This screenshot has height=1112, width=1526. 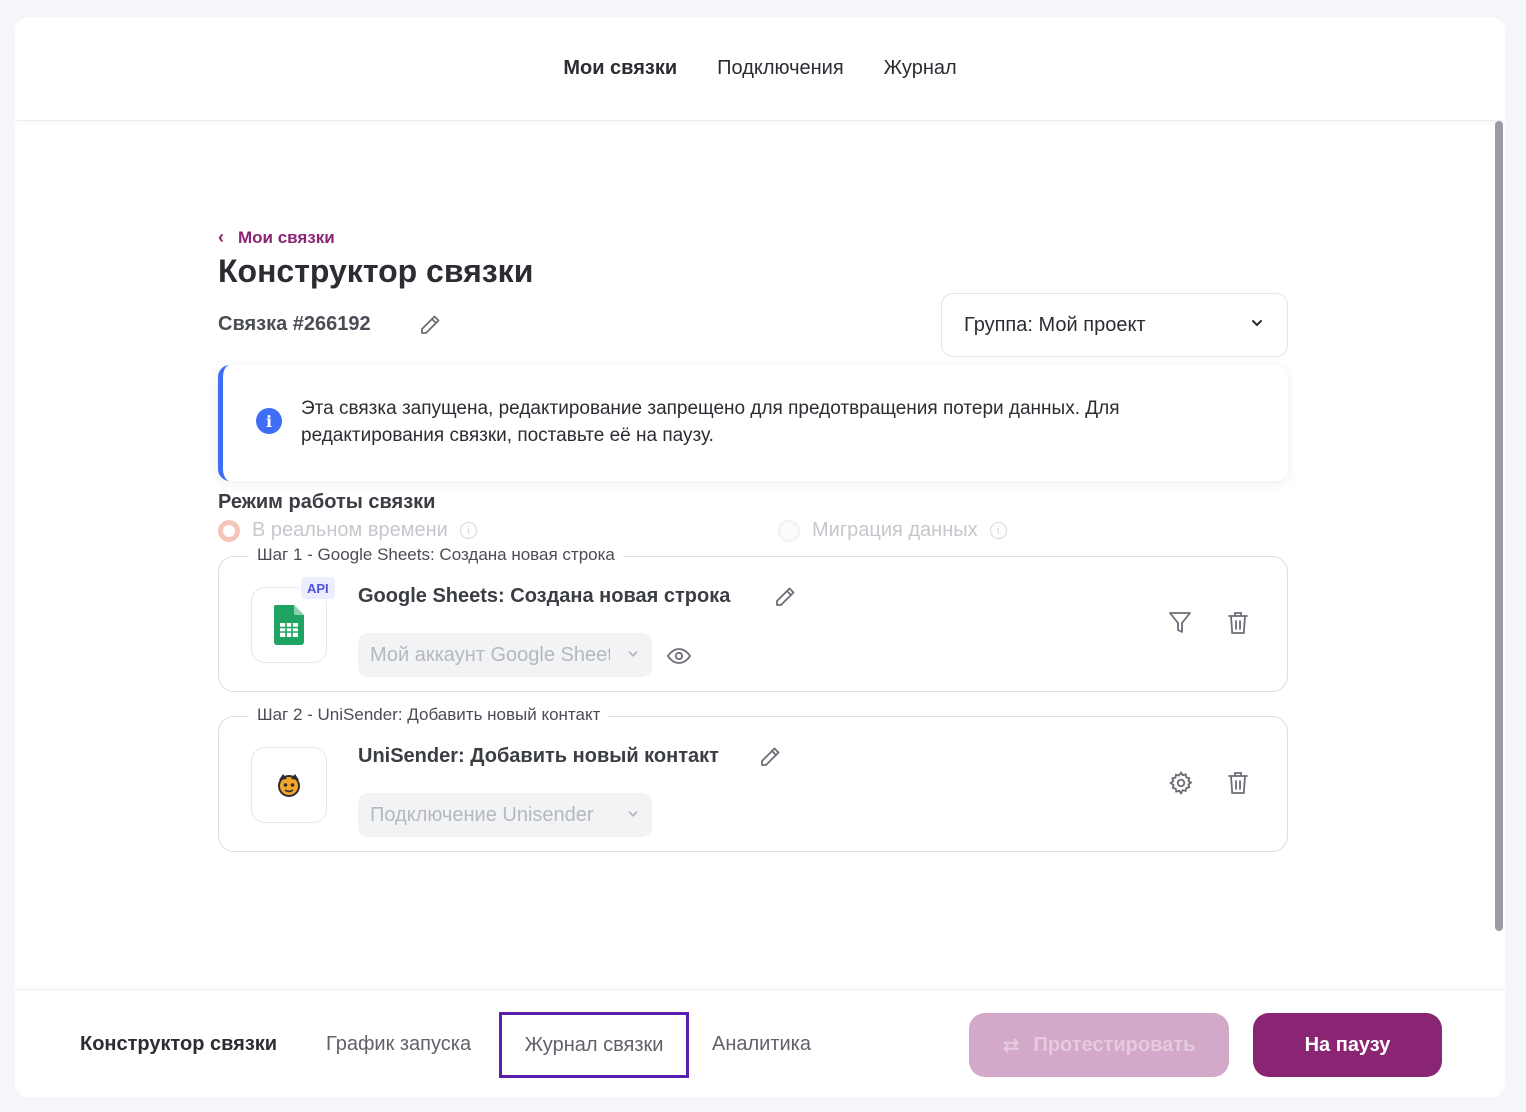 I want to click on pause-button: На паузу, so click(x=1347, y=1045).